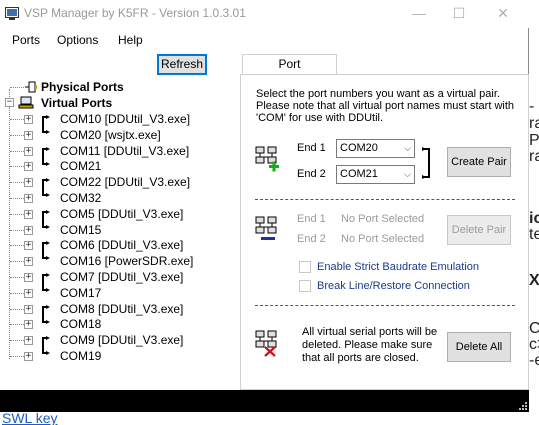  What do you see at coordinates (182, 64) in the screenshot?
I see `refresh-button: Refresh` at bounding box center [182, 64].